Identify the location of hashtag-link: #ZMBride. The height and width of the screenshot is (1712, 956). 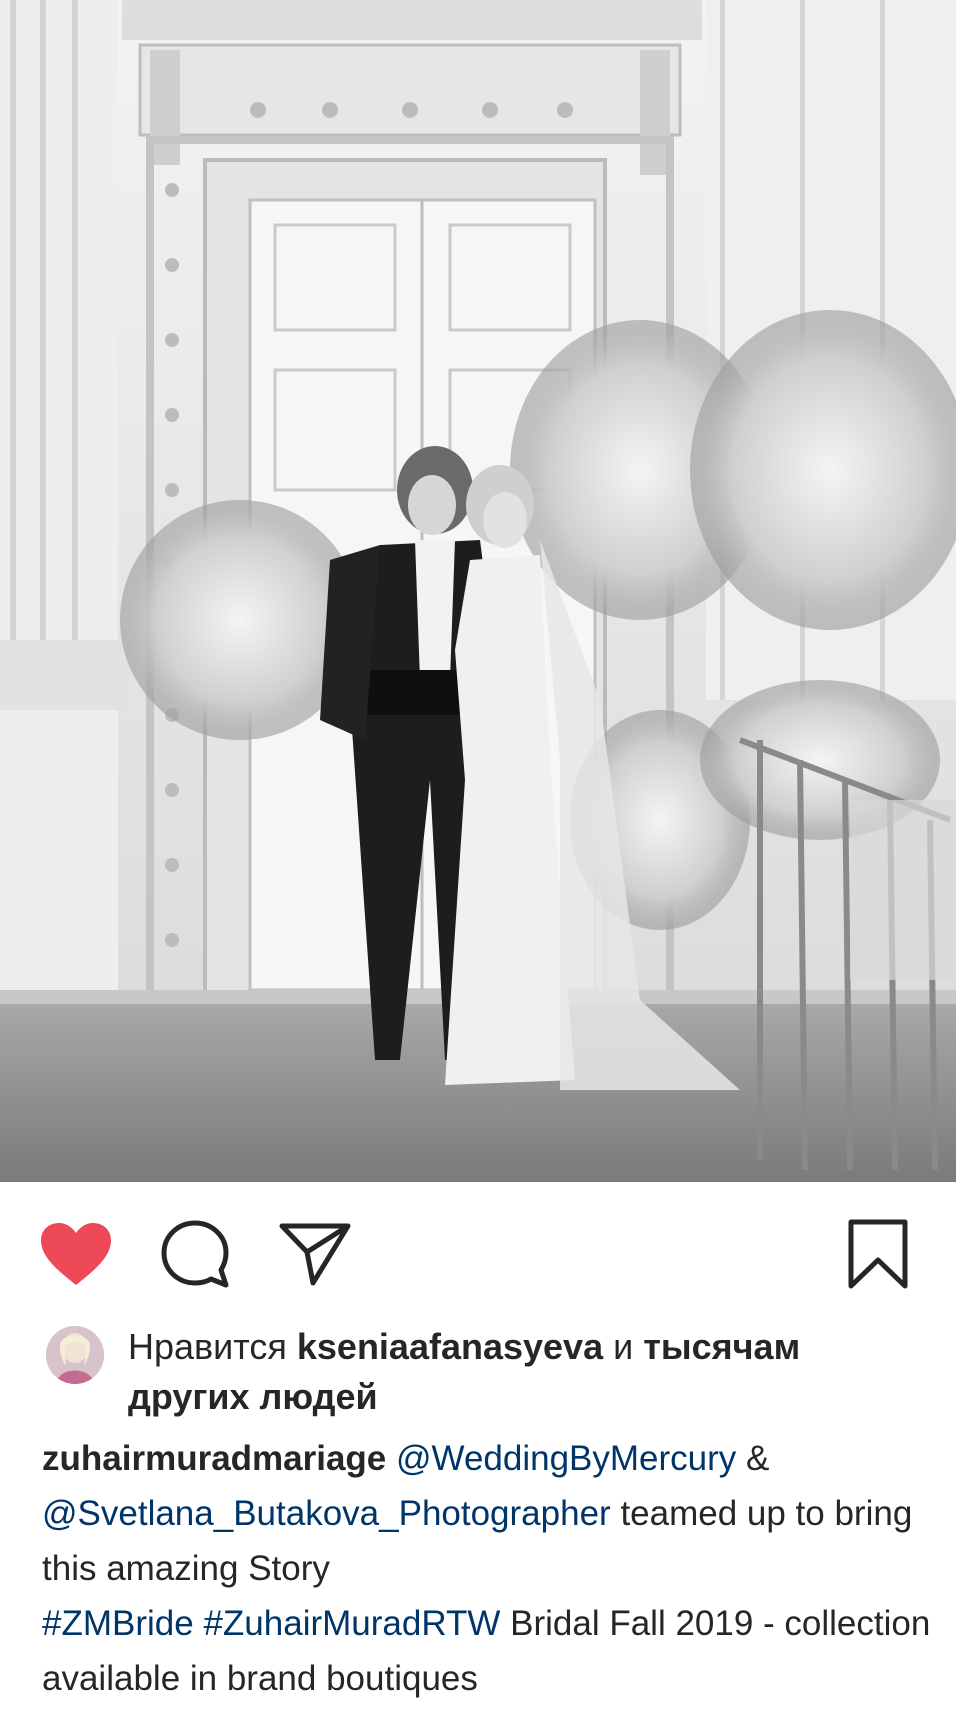
(118, 1623).